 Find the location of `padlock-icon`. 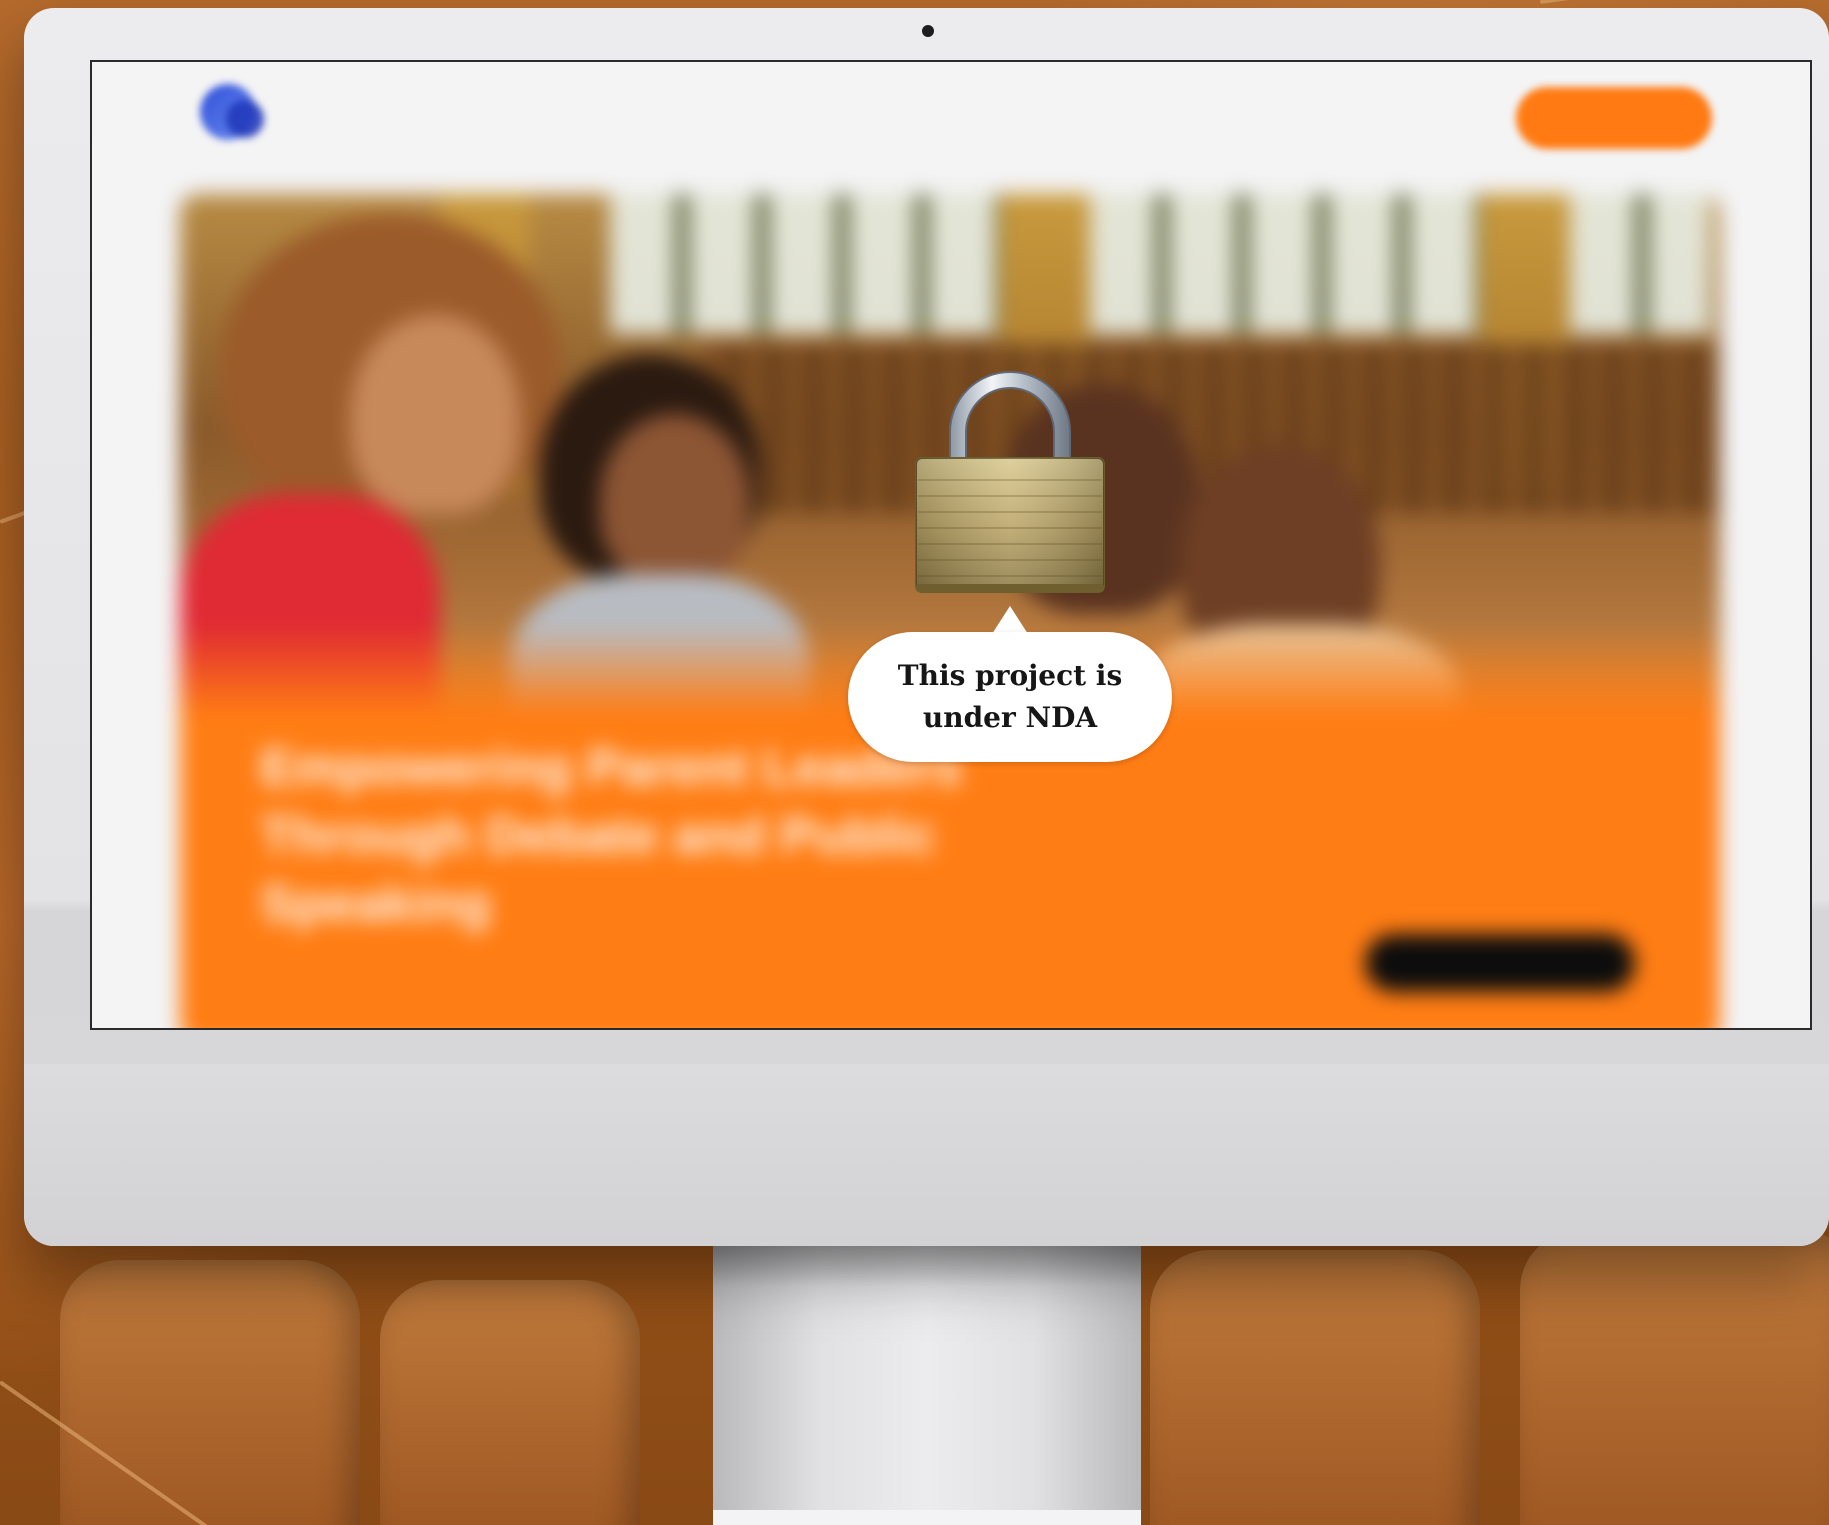

padlock-icon is located at coordinates (1010, 482).